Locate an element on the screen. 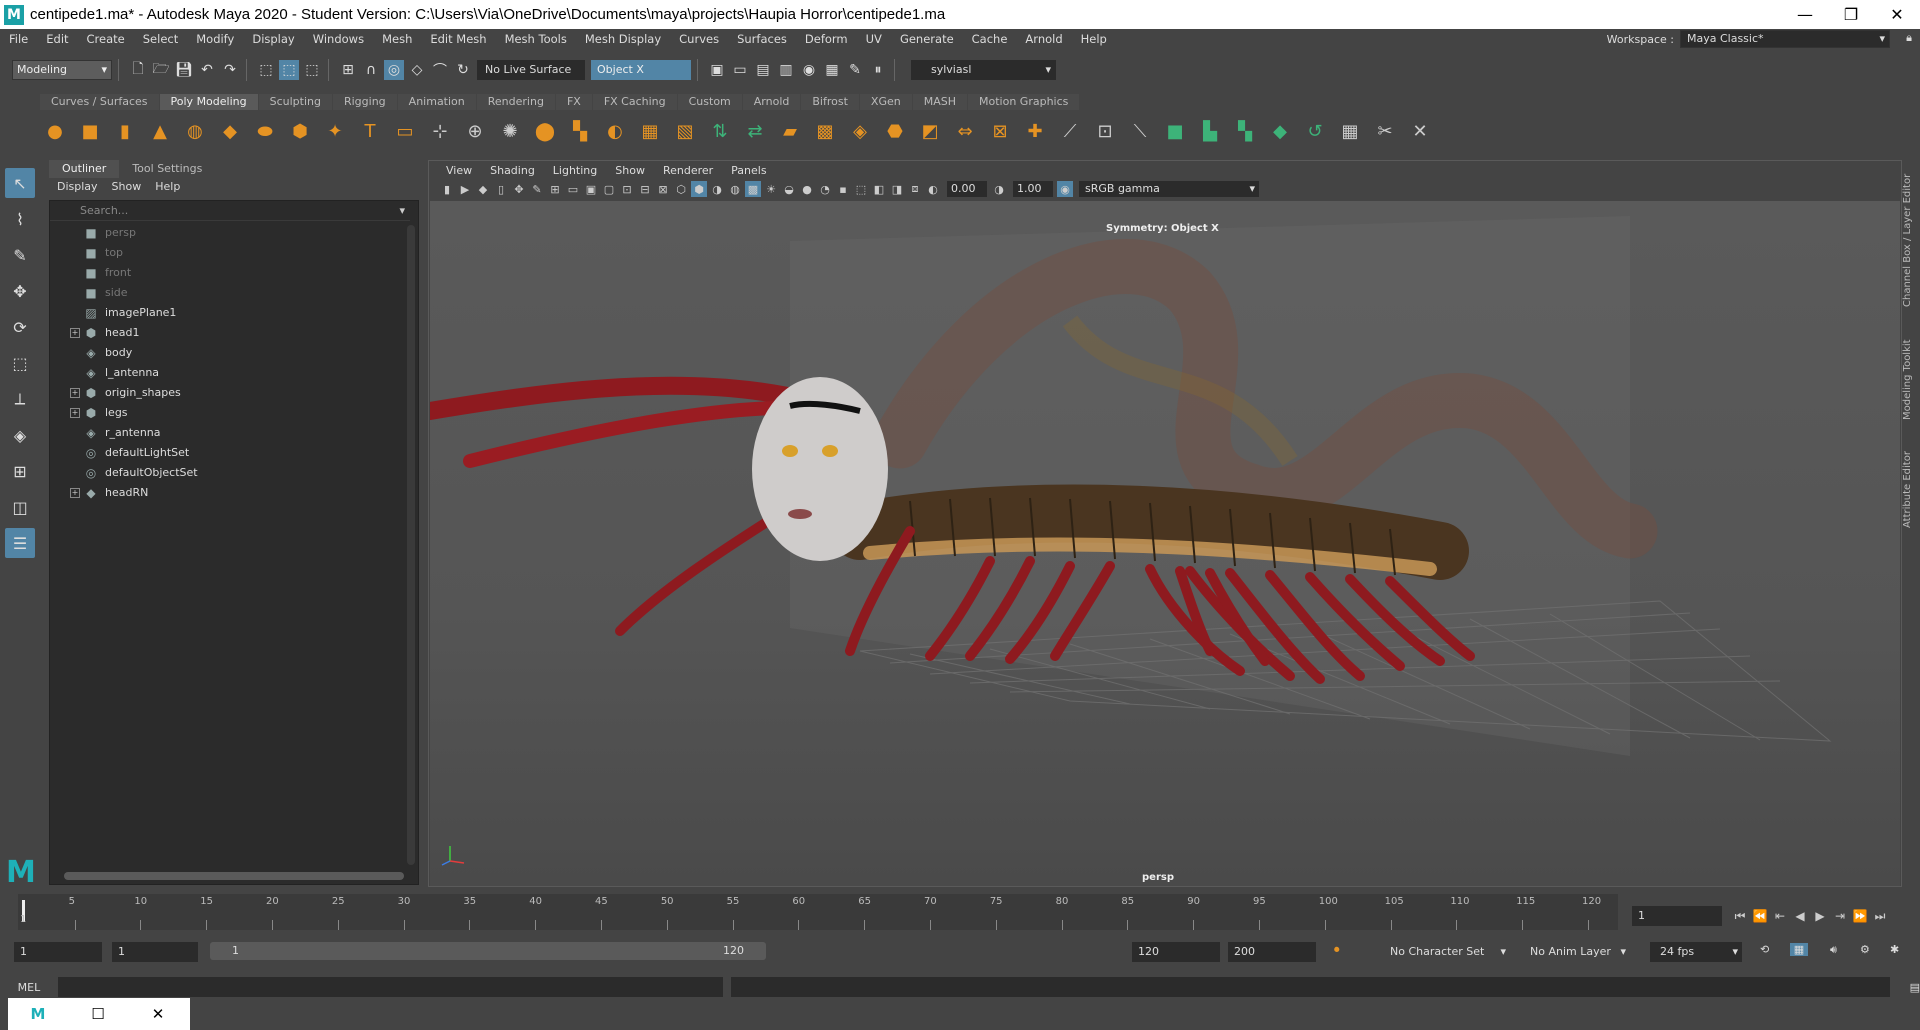 This screenshot has width=1920, height=1030. select-component-icon: ⬚ is located at coordinates (312, 70).